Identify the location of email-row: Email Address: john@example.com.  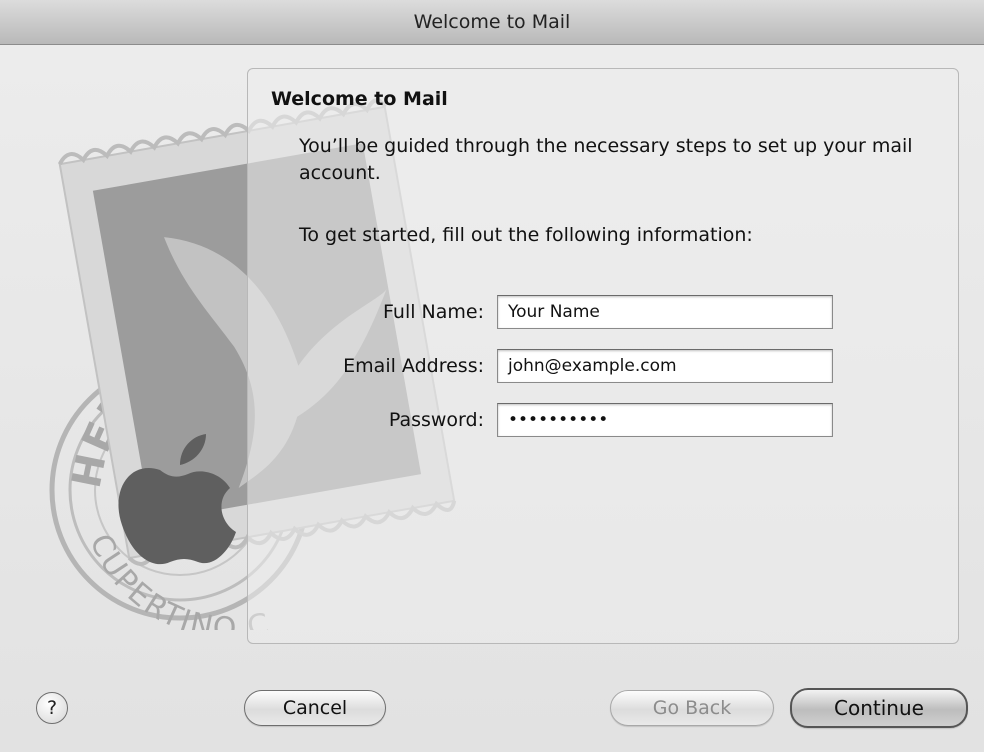
(550, 367).